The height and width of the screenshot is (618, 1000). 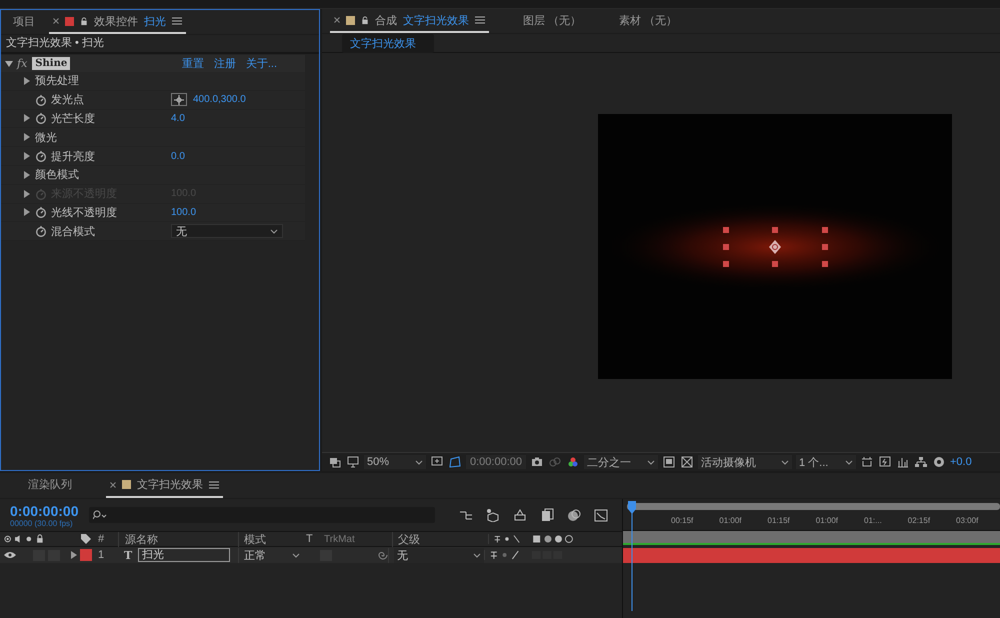 What do you see at coordinates (573, 515) in the screenshot?
I see `motion-blur-icon` at bounding box center [573, 515].